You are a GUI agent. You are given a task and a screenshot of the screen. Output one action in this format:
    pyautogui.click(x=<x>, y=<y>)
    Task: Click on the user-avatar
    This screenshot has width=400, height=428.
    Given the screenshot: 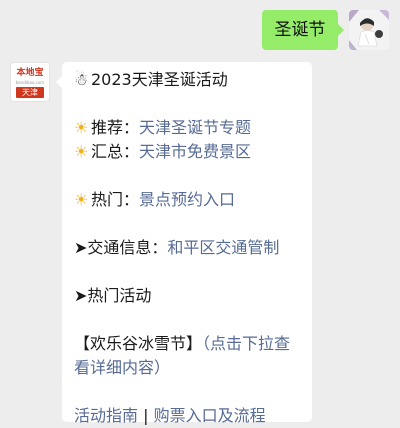 What is the action you would take?
    pyautogui.click(x=369, y=30)
    